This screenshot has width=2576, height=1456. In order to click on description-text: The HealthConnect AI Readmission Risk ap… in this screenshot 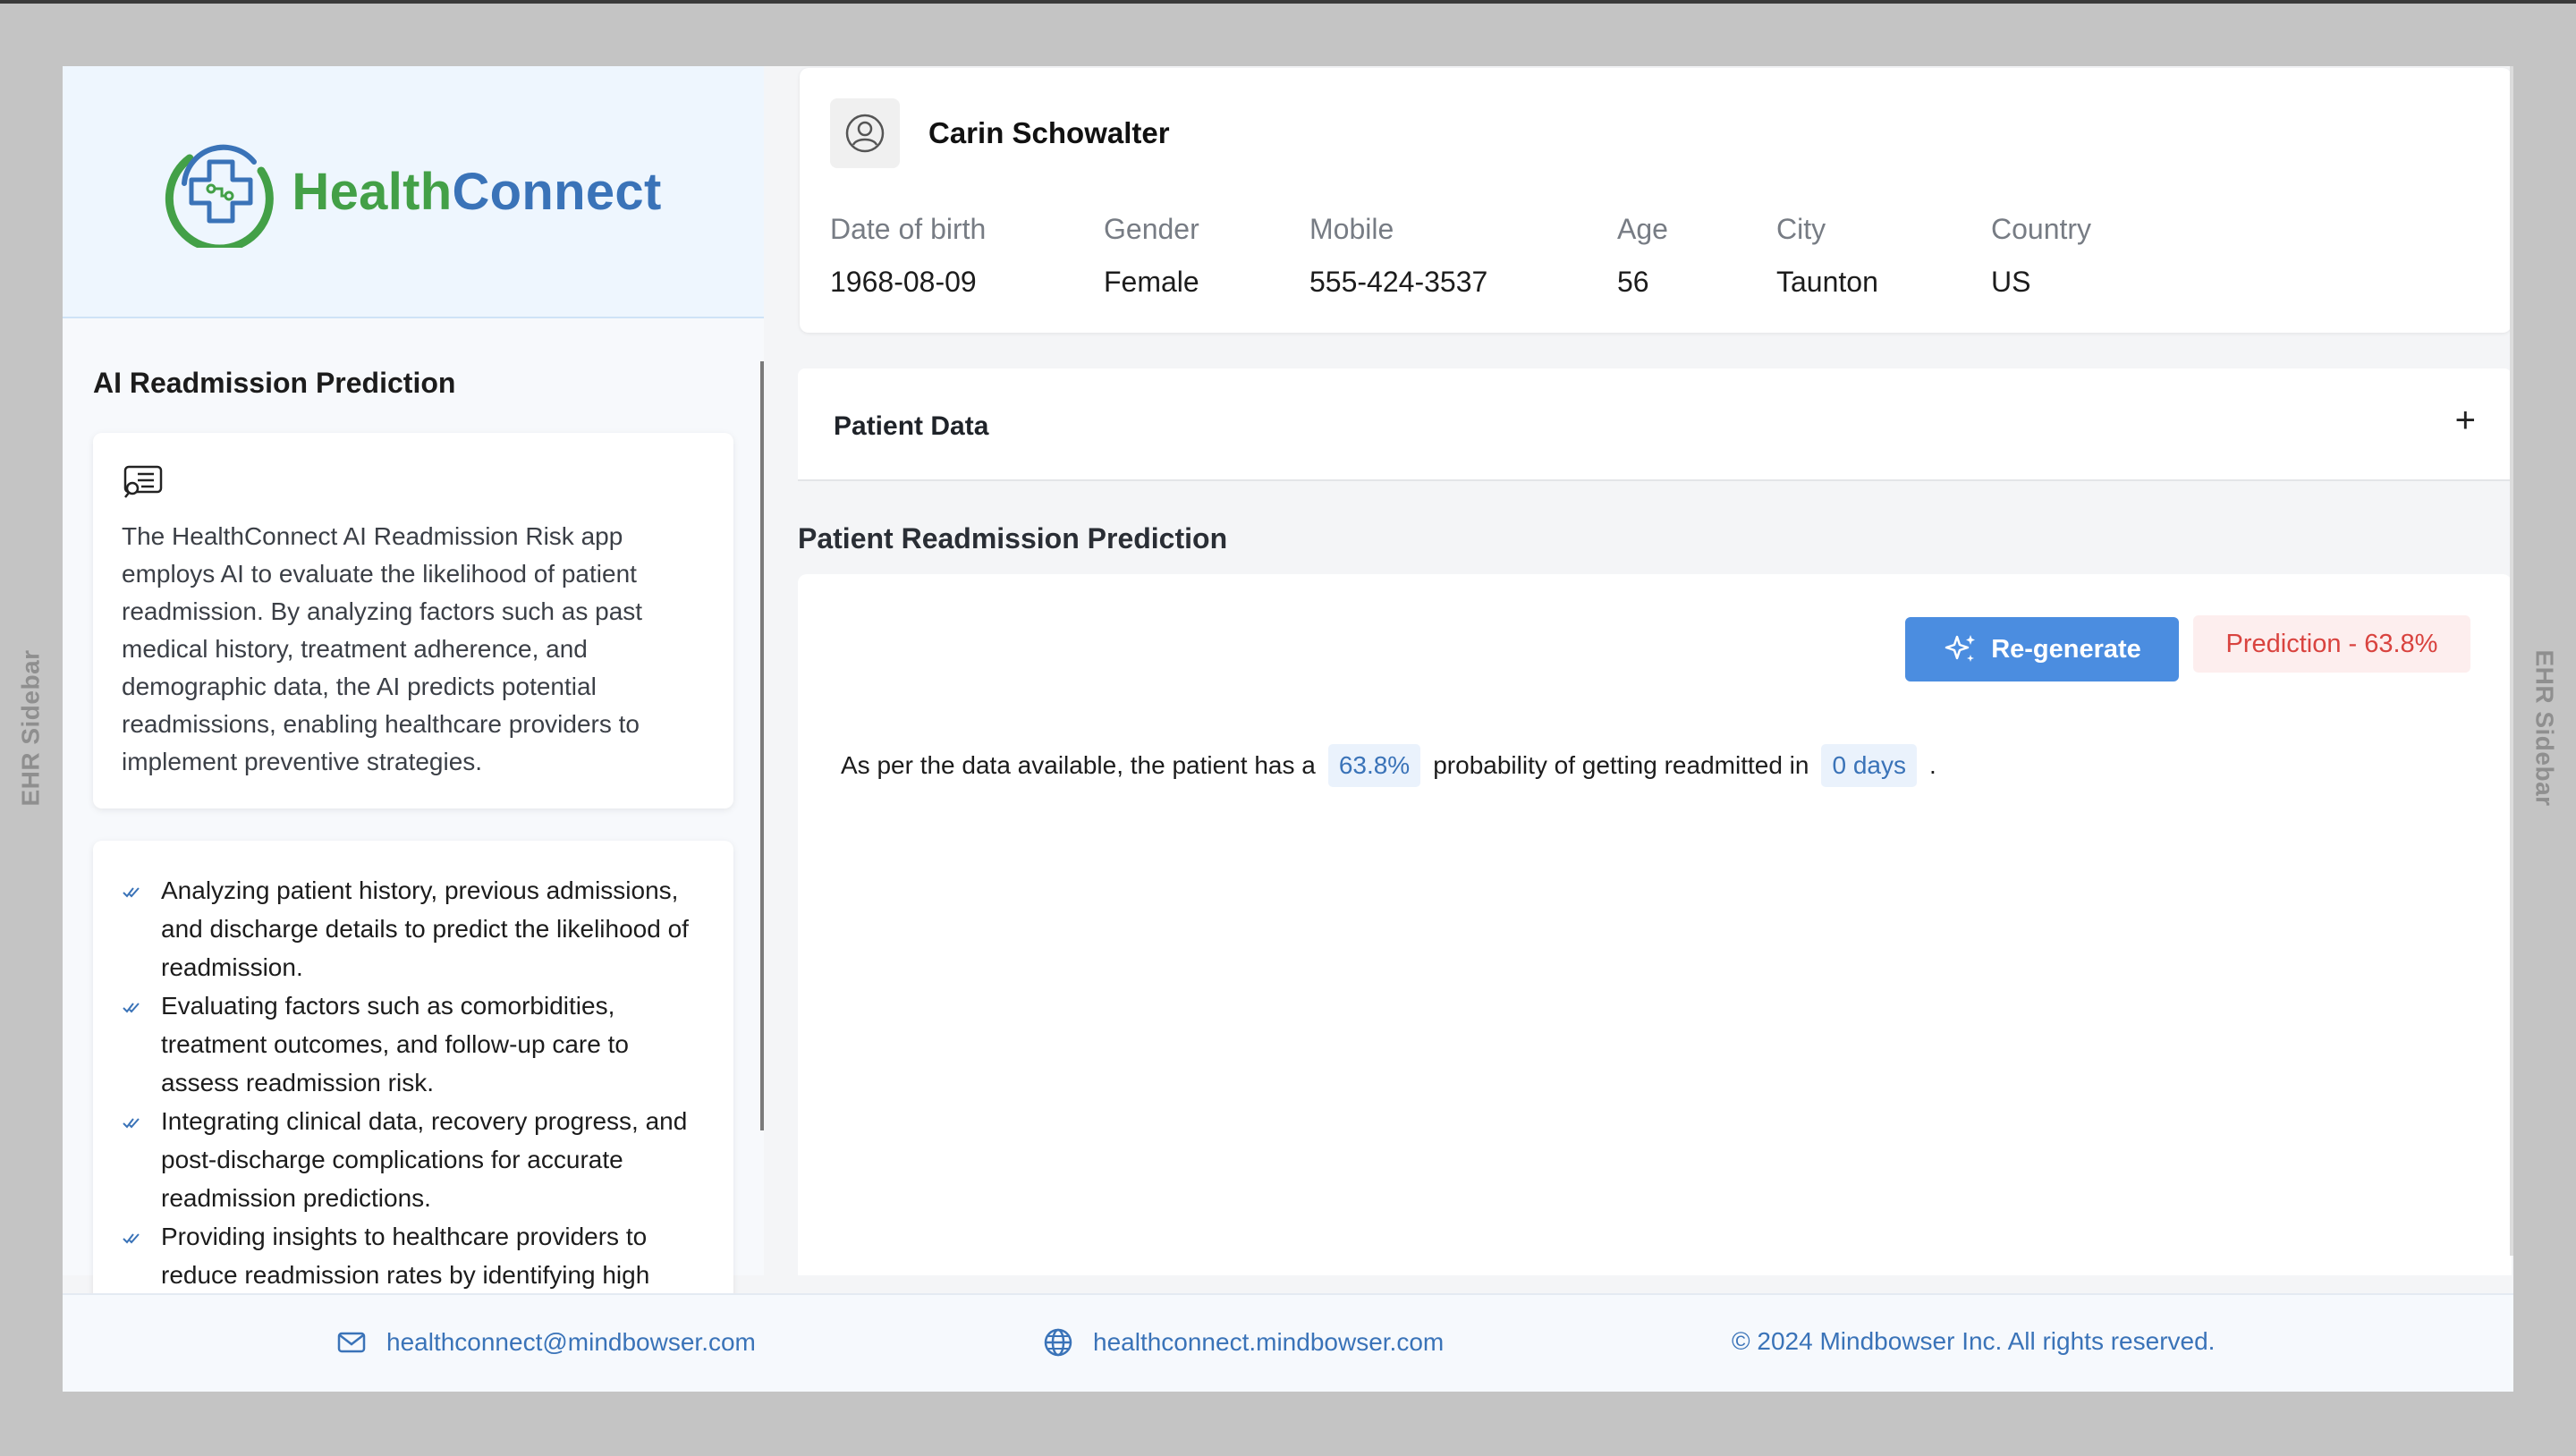, I will do `click(382, 648)`.